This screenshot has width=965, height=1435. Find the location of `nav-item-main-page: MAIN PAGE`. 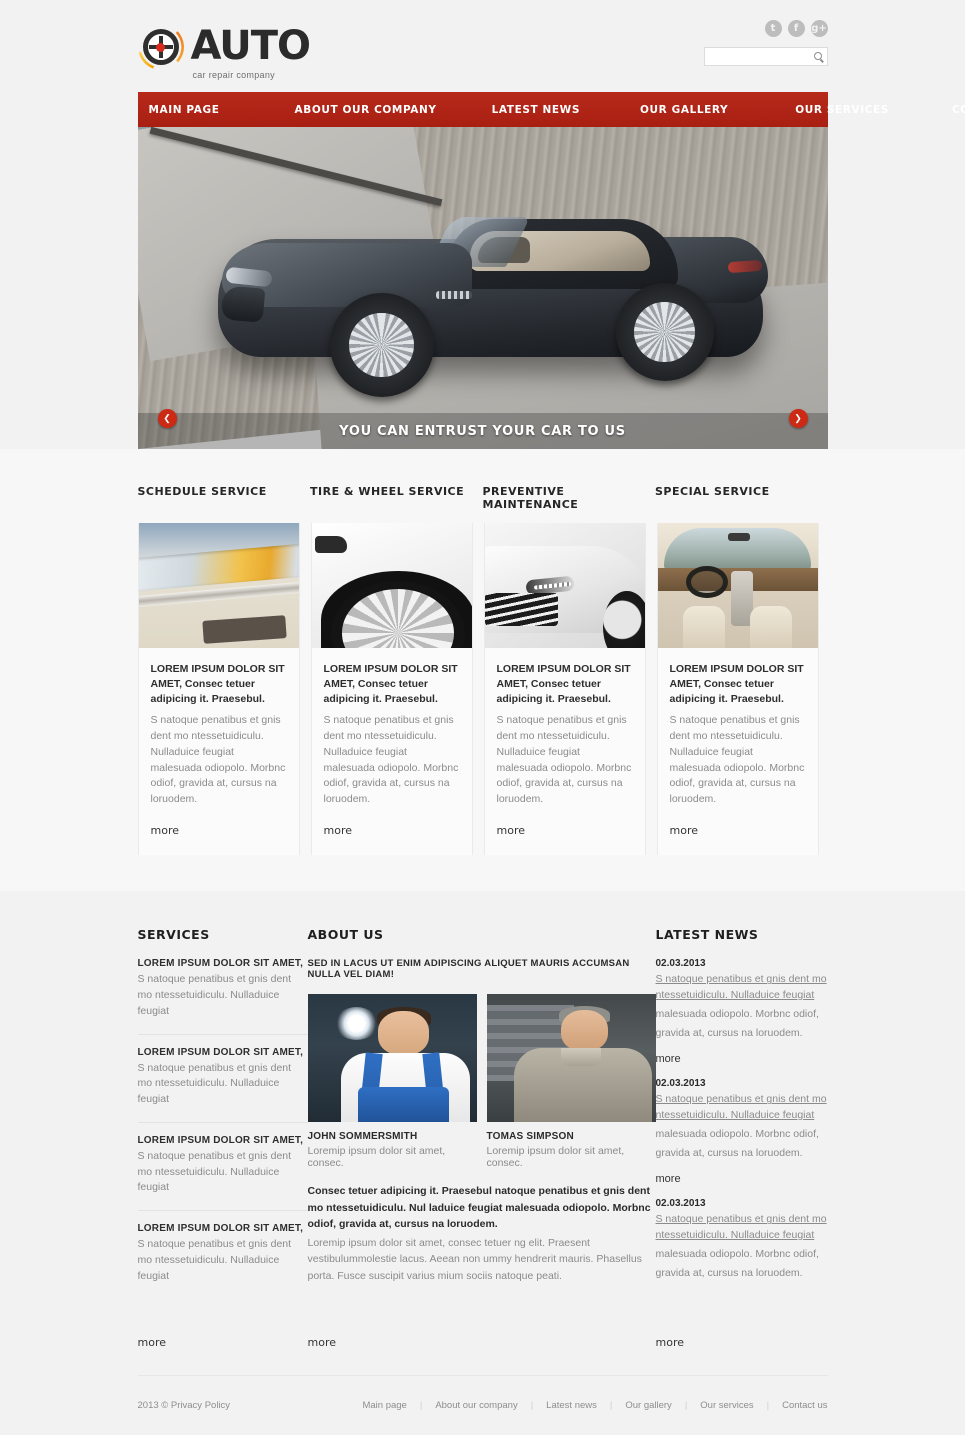

nav-item-main-page: MAIN PAGE is located at coordinates (184, 110).